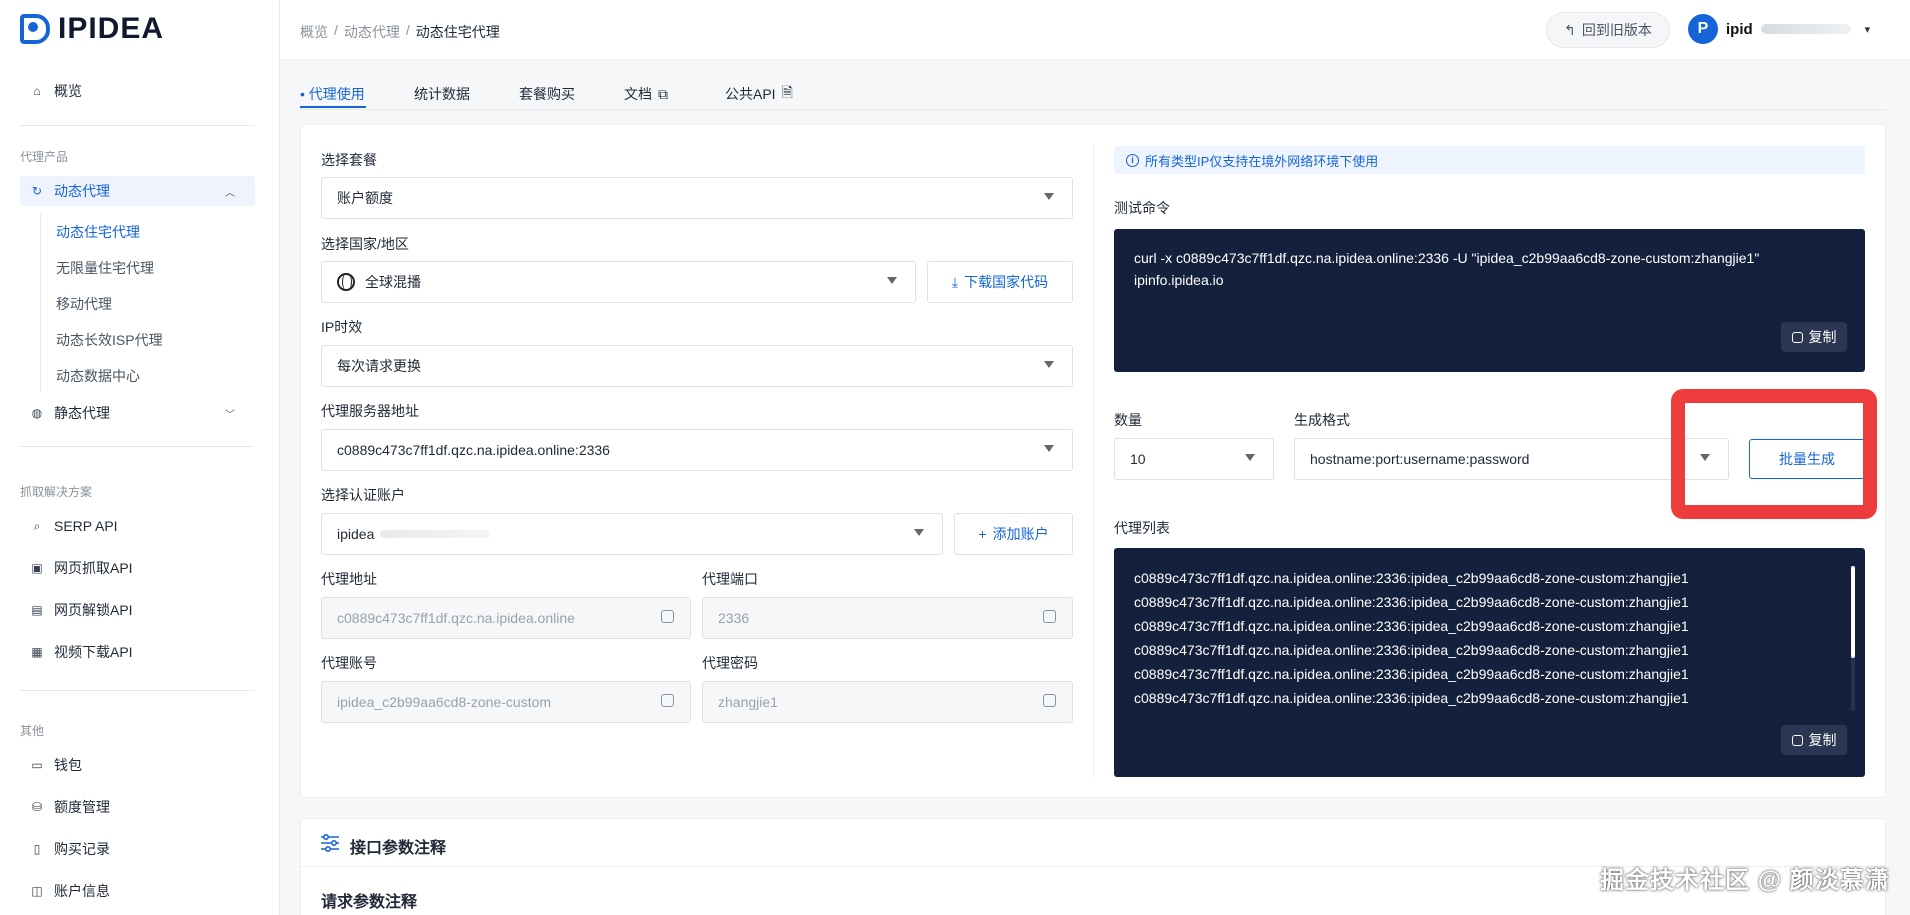  I want to click on plus-icon: +, so click(982, 534).